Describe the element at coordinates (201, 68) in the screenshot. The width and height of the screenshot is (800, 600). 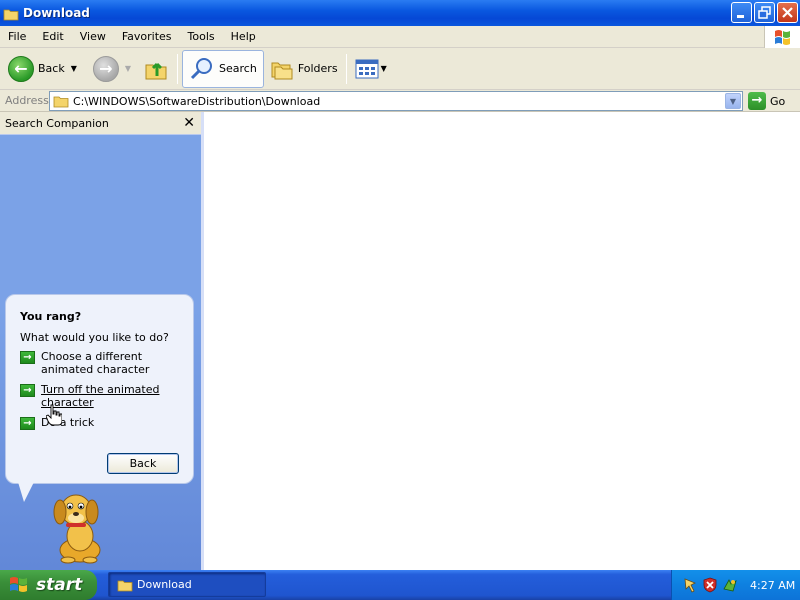
I see `search-icon` at that location.